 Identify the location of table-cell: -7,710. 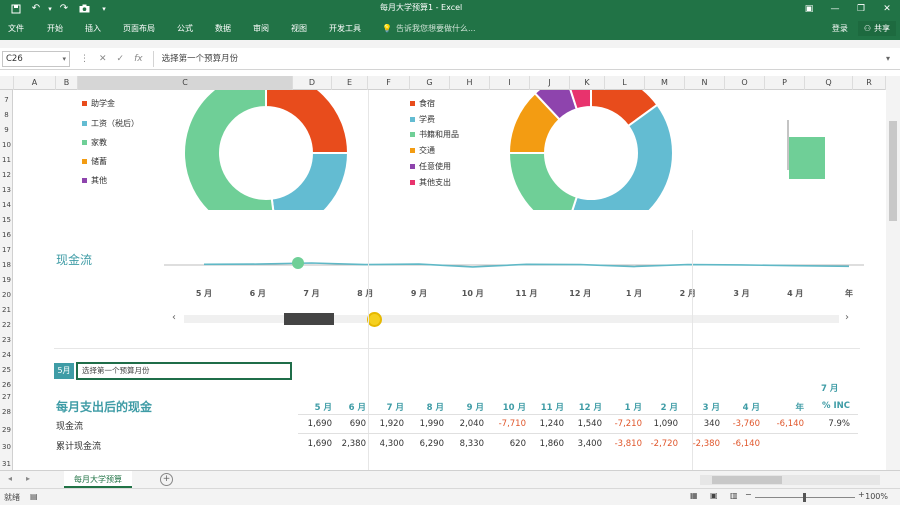
(507, 424).